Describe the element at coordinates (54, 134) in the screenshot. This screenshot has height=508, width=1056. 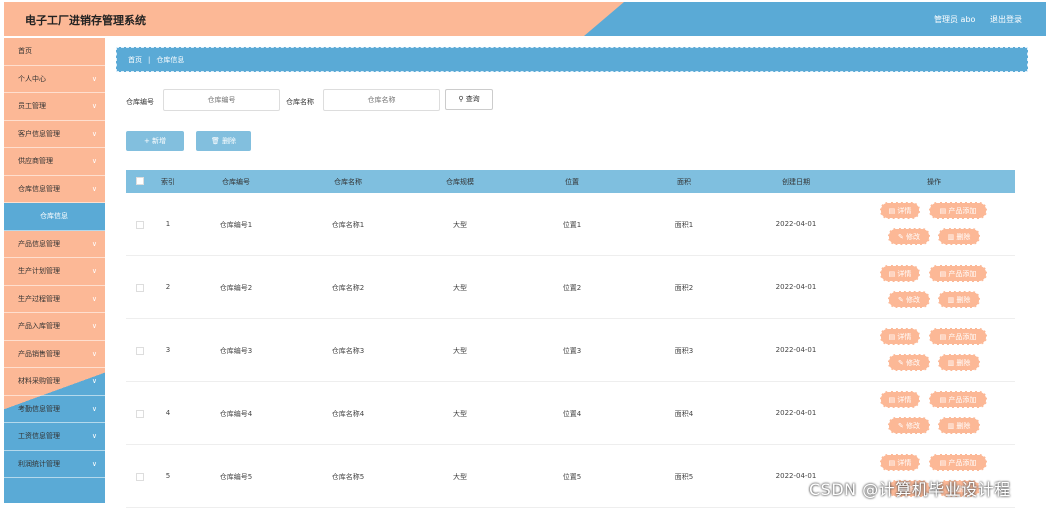
I see `sidebar-item: 客户信息管理 ∨` at that location.